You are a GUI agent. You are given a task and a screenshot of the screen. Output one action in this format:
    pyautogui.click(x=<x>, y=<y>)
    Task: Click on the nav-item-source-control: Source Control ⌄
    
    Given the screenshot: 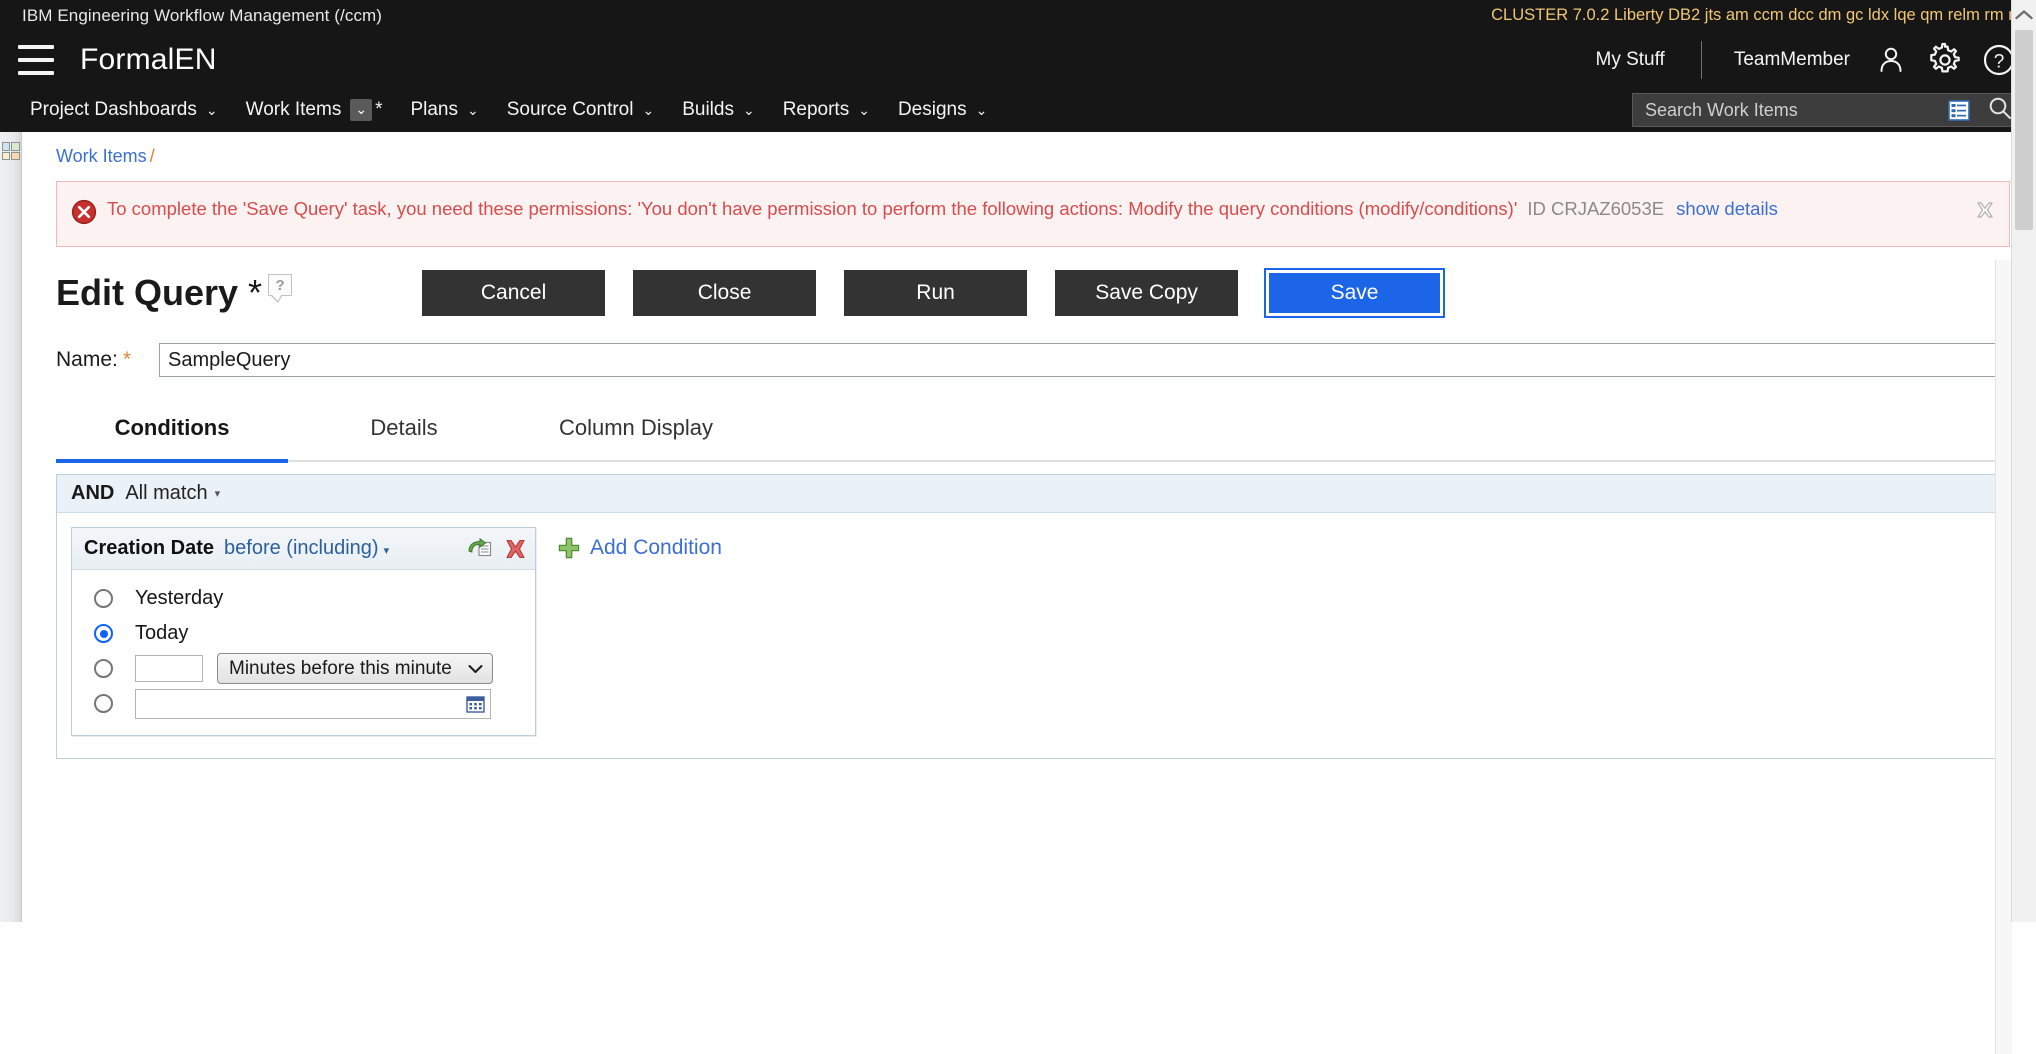 What is the action you would take?
    pyautogui.click(x=580, y=110)
    